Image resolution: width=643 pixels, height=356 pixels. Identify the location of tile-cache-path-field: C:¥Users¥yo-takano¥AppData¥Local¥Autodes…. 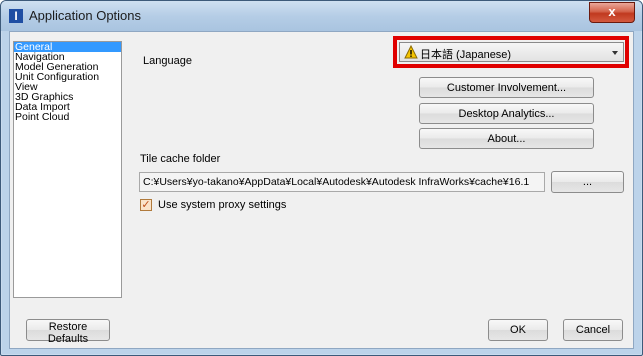
(342, 182).